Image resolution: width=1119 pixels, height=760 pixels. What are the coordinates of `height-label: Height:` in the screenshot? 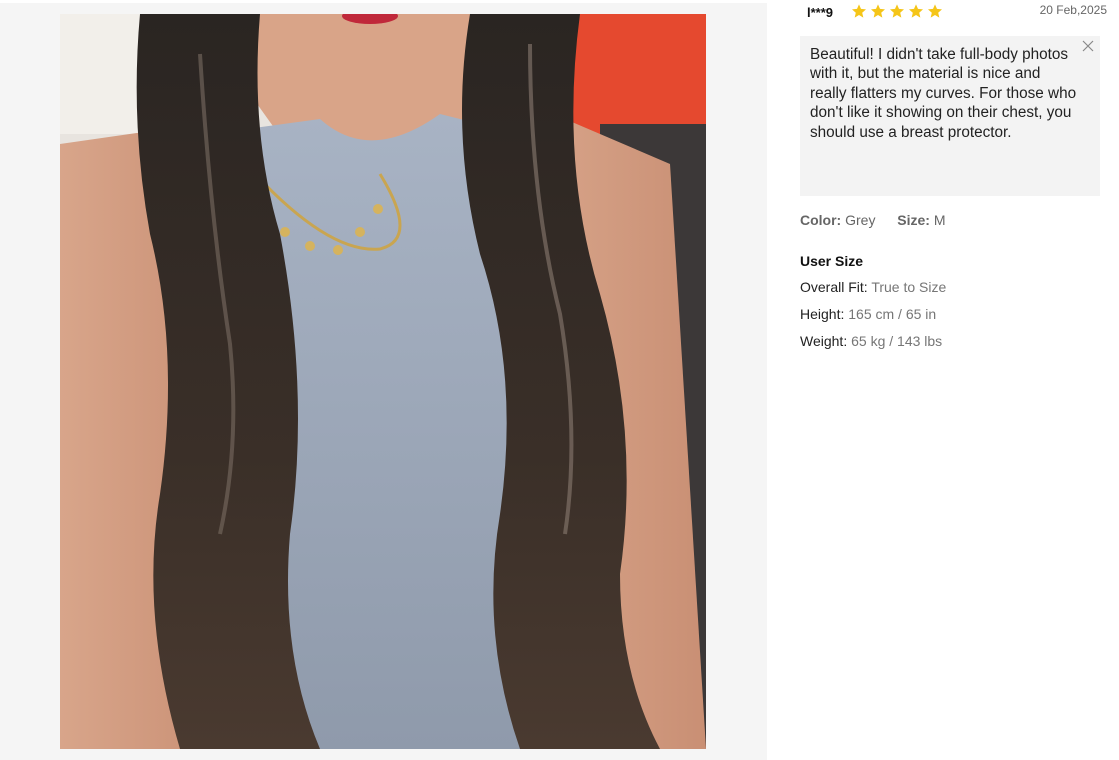 It's located at (822, 314).